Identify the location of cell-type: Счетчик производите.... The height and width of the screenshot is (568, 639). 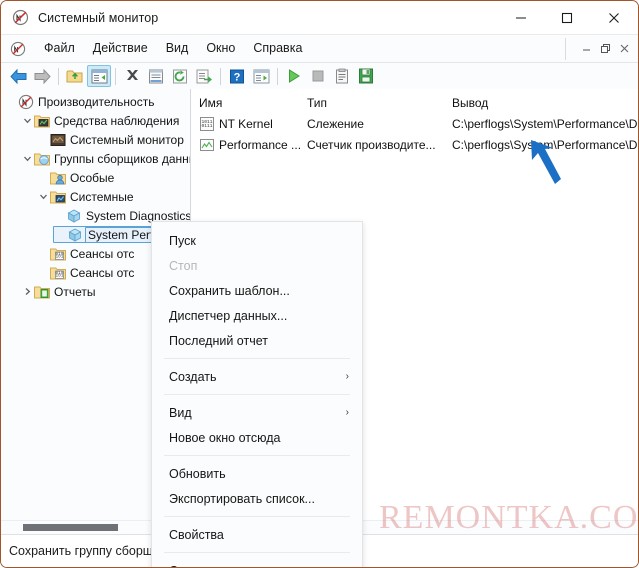
(371, 144).